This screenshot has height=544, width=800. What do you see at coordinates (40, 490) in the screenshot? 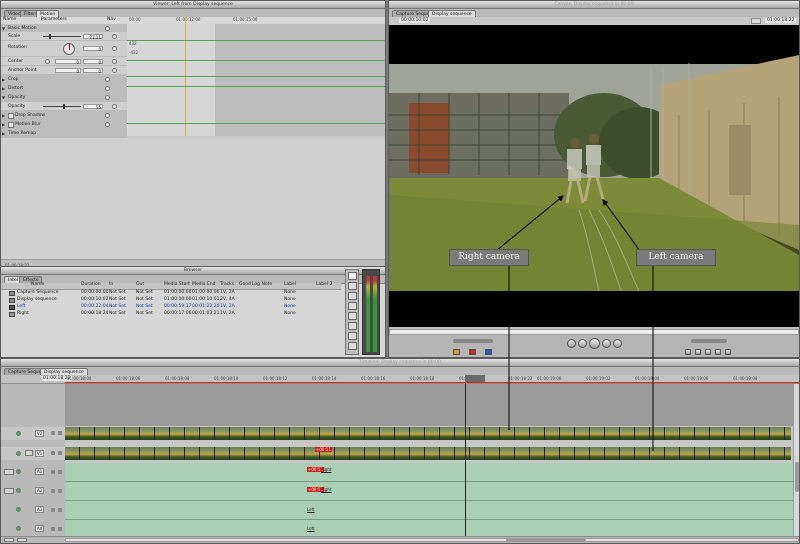
I see `track-label: A2` at bounding box center [40, 490].